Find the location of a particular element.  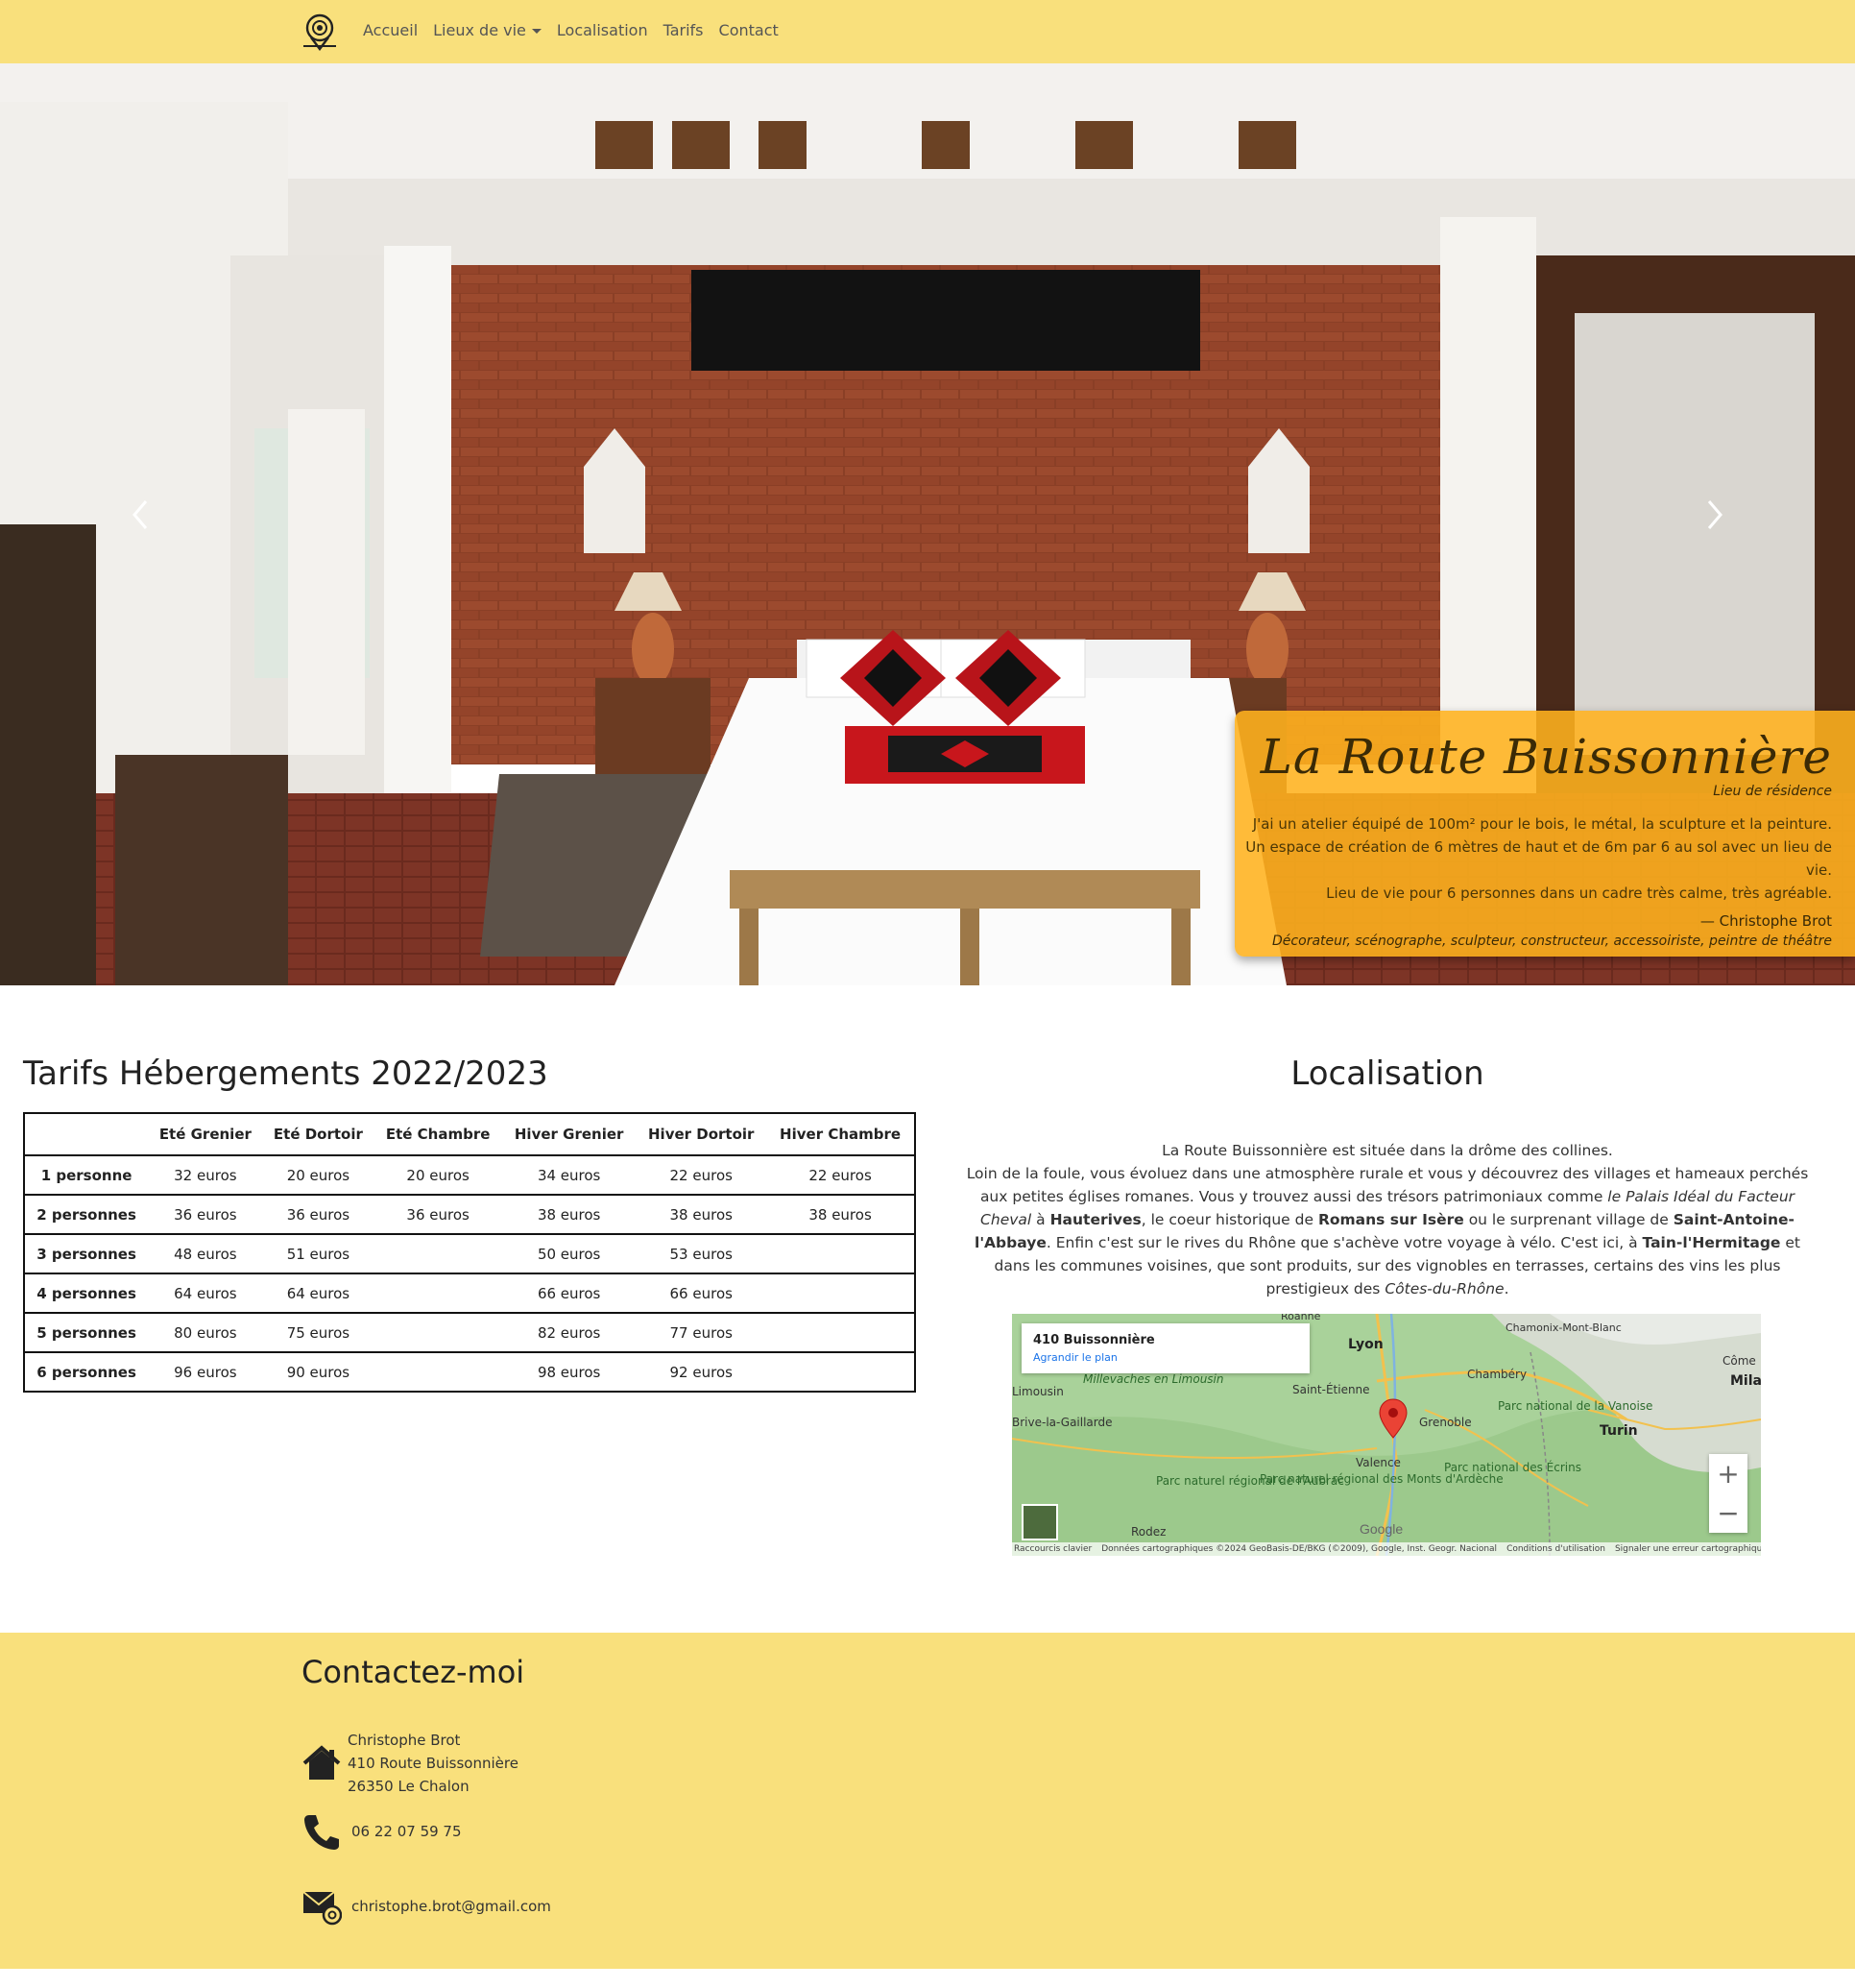

phone-icon is located at coordinates (321, 1832).